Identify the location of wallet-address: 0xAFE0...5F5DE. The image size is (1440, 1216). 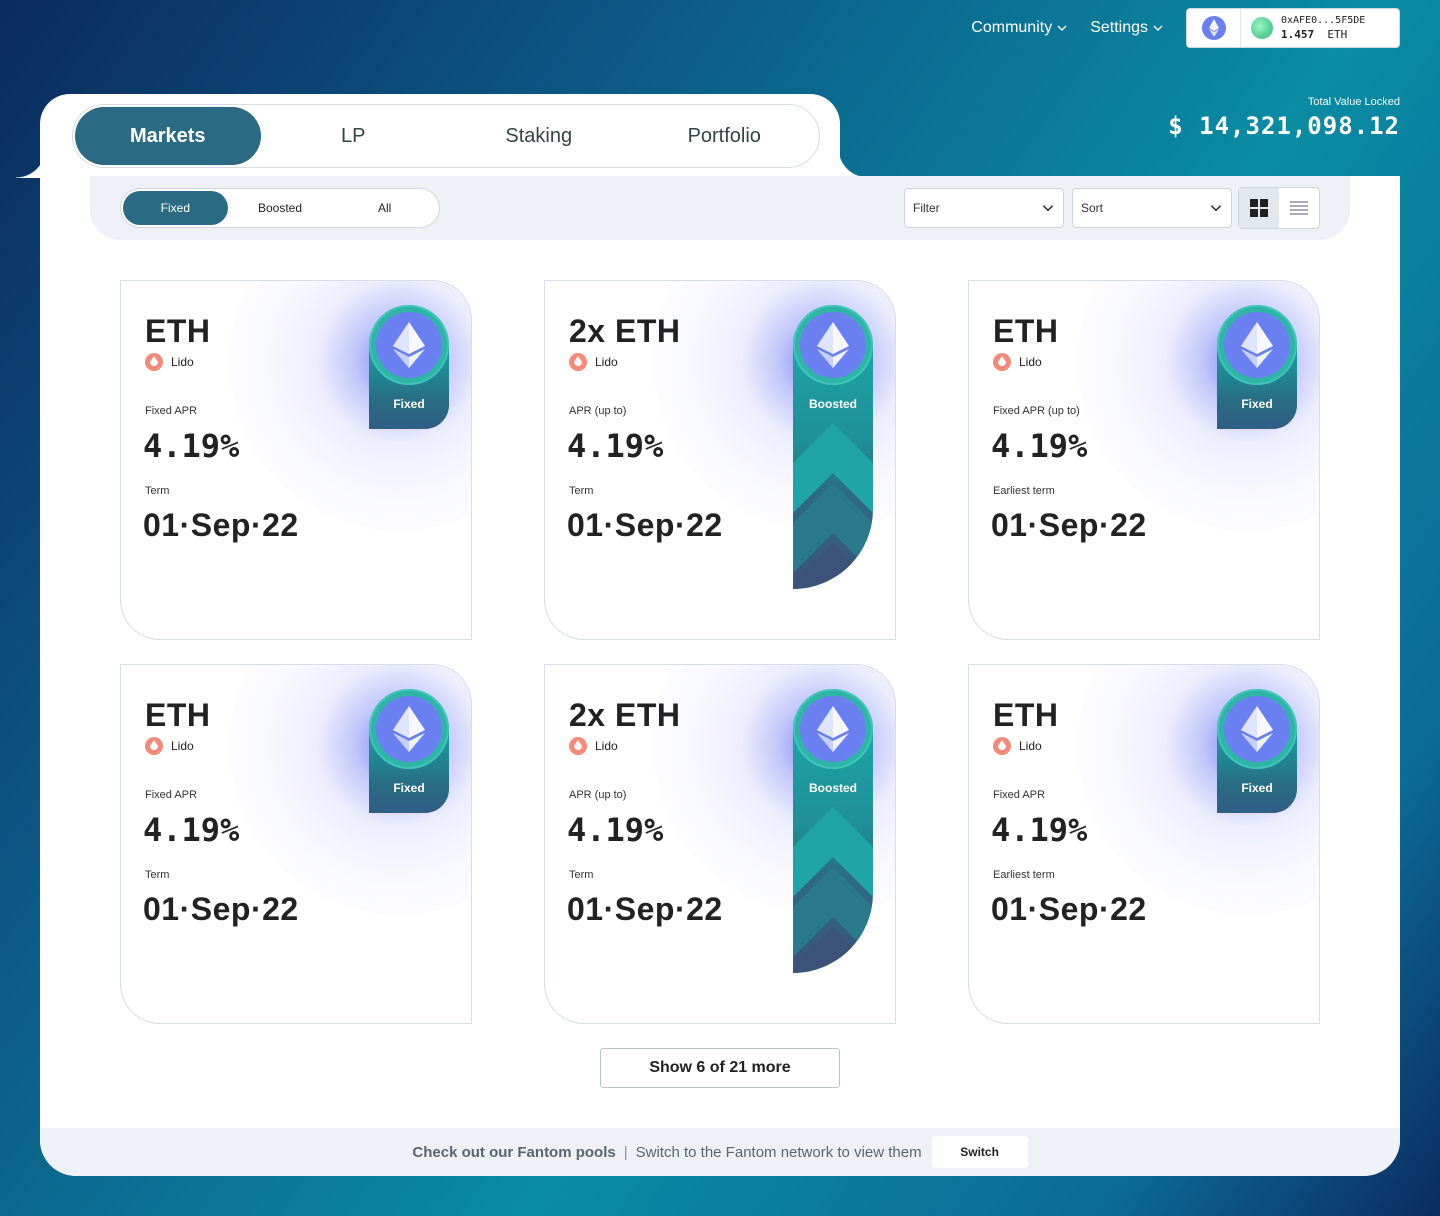
(1323, 20).